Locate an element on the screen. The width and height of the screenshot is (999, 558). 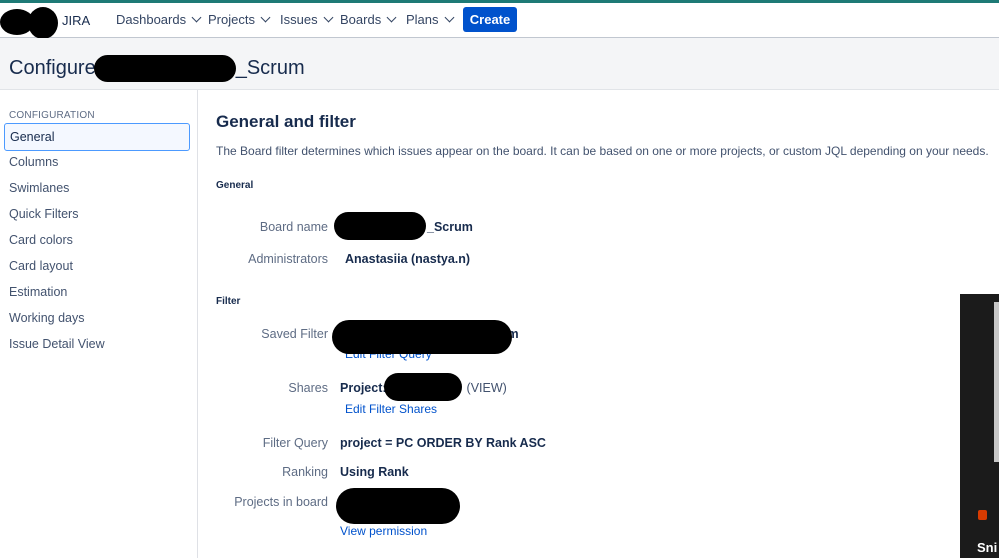
general-section-heading: General is located at coordinates (235, 185).